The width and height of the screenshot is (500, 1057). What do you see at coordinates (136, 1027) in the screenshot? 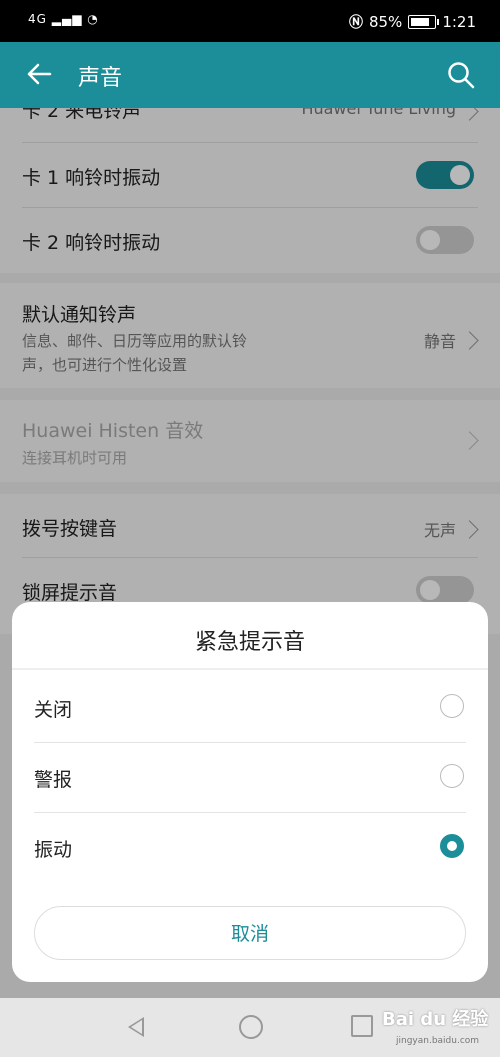
I see `nav-back-icon` at bounding box center [136, 1027].